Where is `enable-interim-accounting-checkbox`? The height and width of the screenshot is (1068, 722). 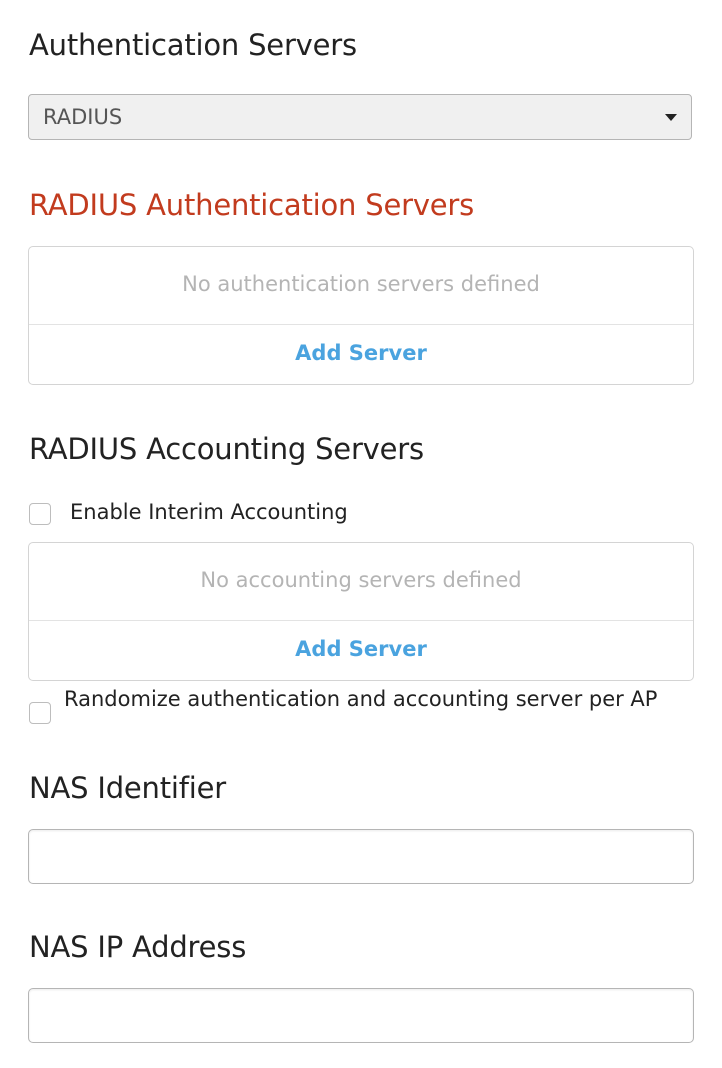
enable-interim-accounting-checkbox is located at coordinates (40, 514).